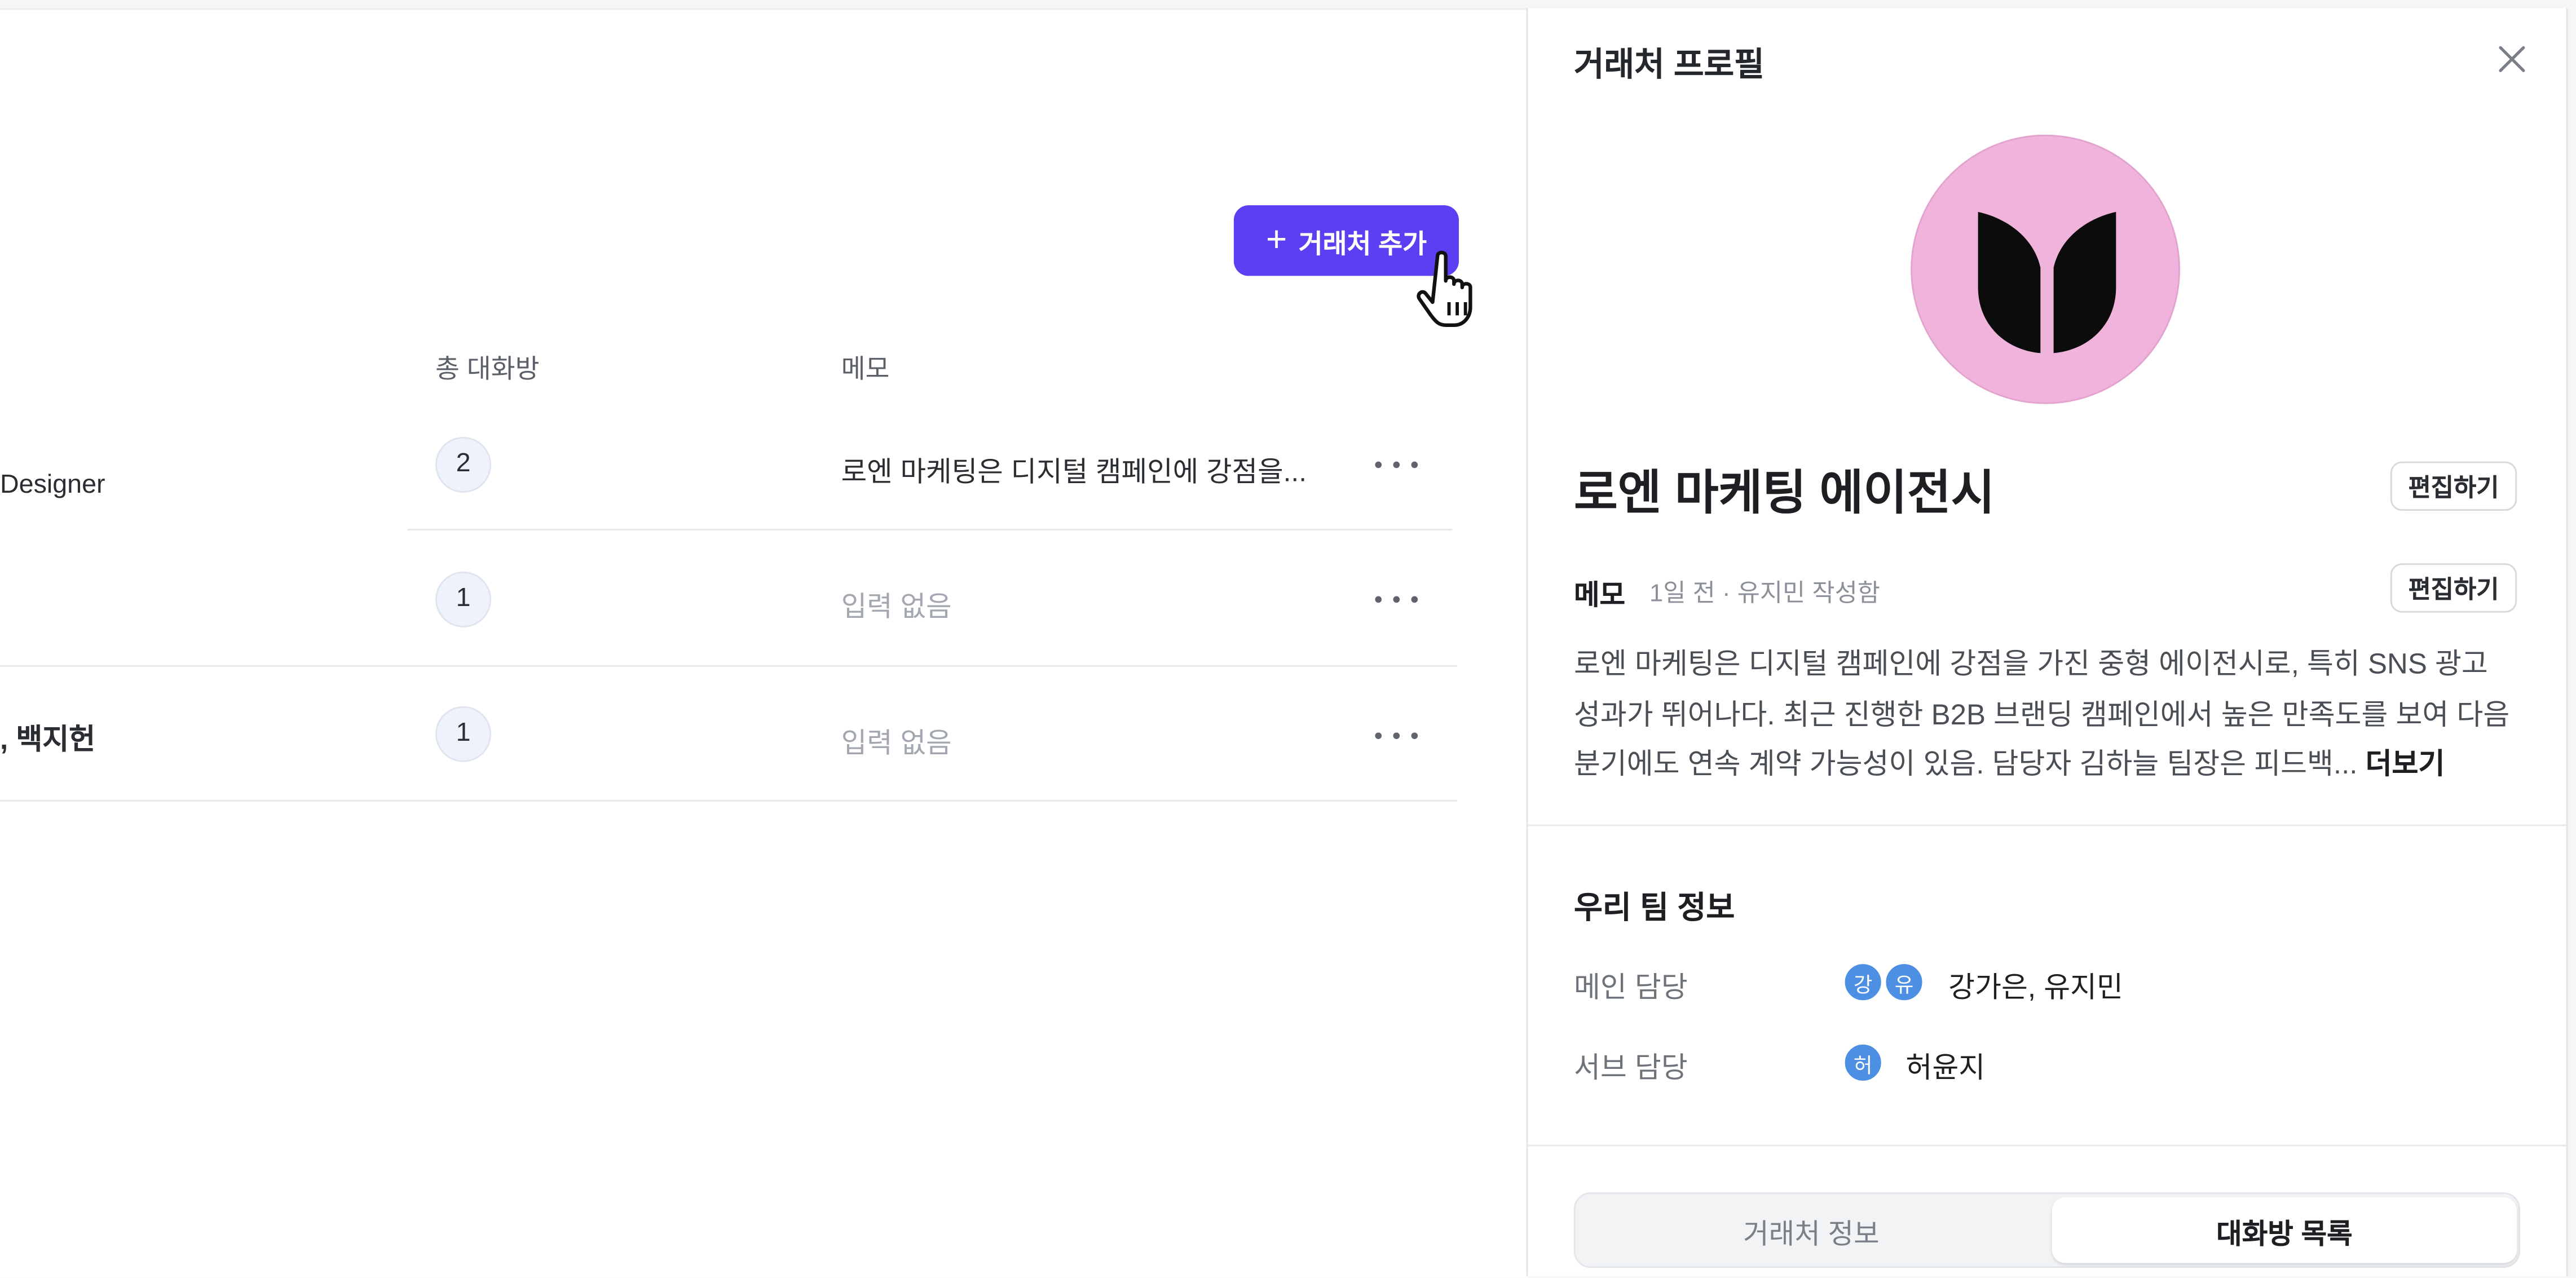 The image size is (2576, 1278). What do you see at coordinates (1630, 987) in the screenshot?
I see `main-manager-label: 메인 담당` at bounding box center [1630, 987].